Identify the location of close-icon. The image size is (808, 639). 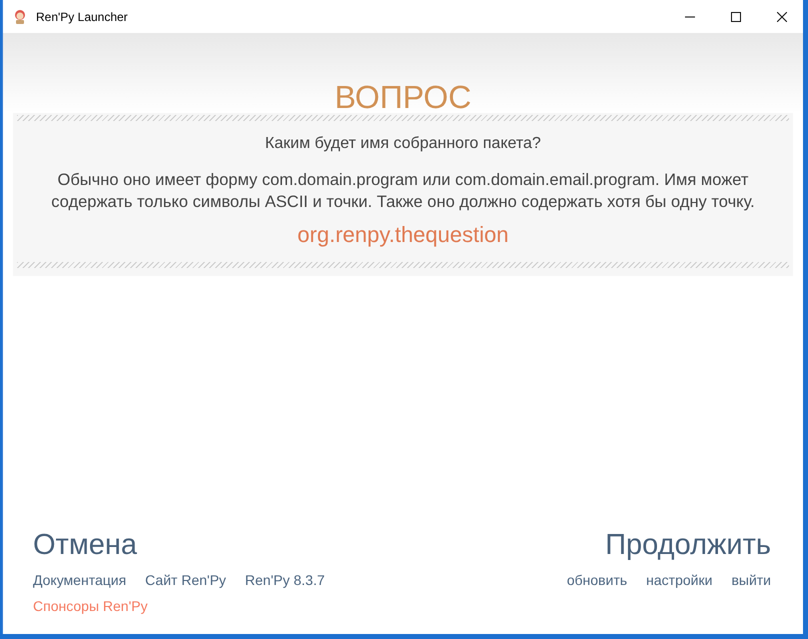
(782, 17).